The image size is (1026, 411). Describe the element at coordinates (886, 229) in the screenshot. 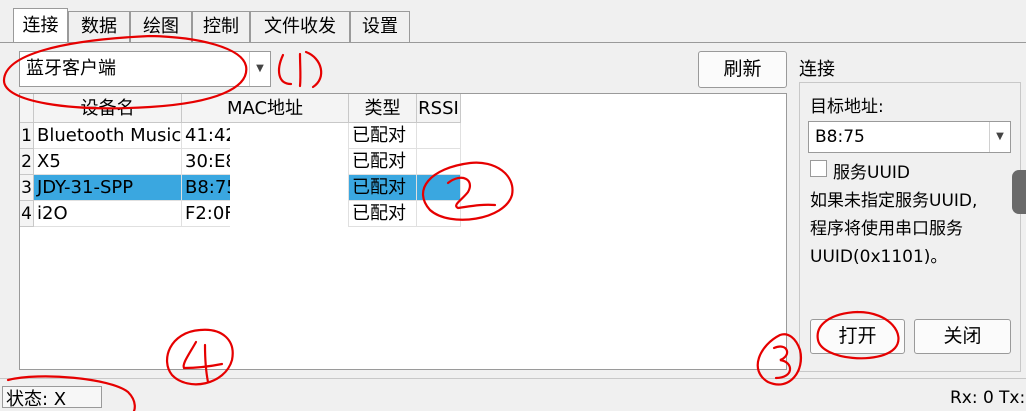

I see `hint-line-2: 程序将使用串口服务` at that location.